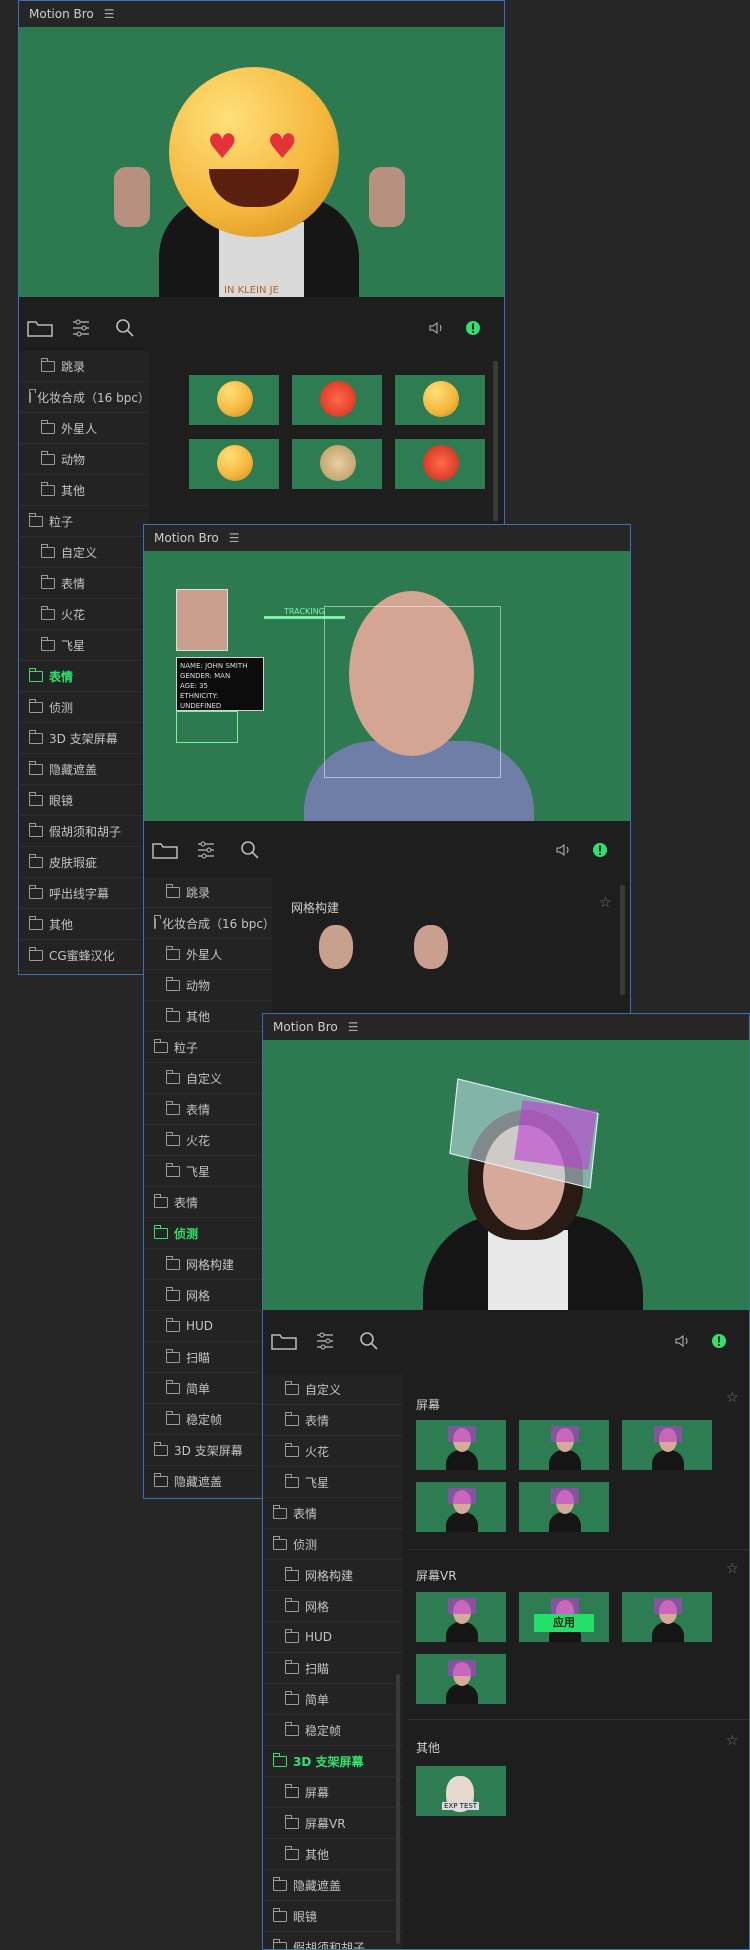 This screenshot has width=750, height=1950. Describe the element at coordinates (440, 464) in the screenshot. I see `emoji-thumb-devil` at that location.